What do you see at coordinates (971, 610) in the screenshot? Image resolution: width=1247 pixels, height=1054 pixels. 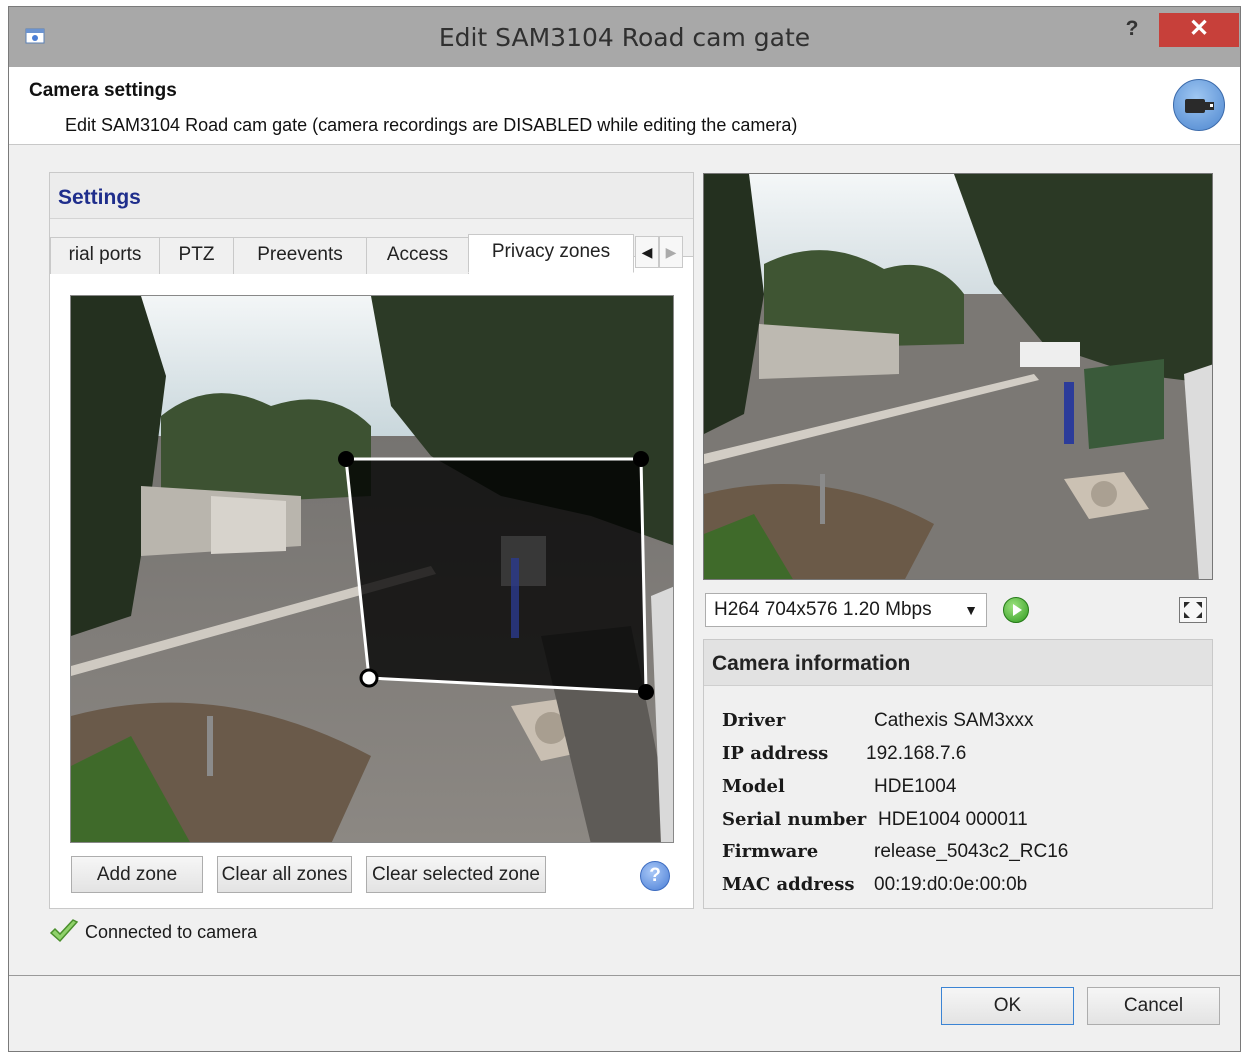 I see `chevron-down-icon: ▼` at bounding box center [971, 610].